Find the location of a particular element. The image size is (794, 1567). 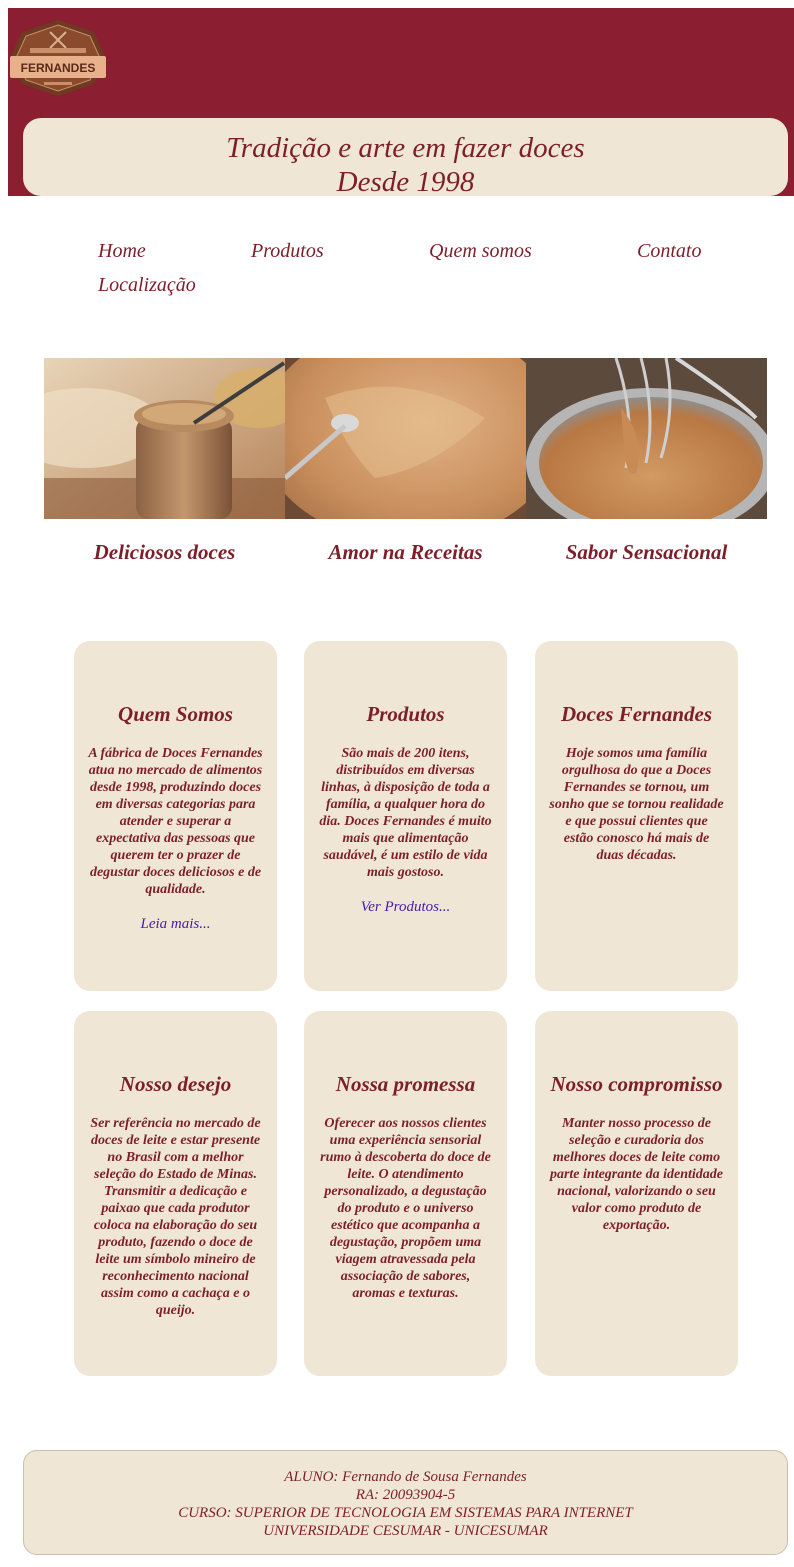

footer-ra: RA: 20093904-5 is located at coordinates (405, 1495).